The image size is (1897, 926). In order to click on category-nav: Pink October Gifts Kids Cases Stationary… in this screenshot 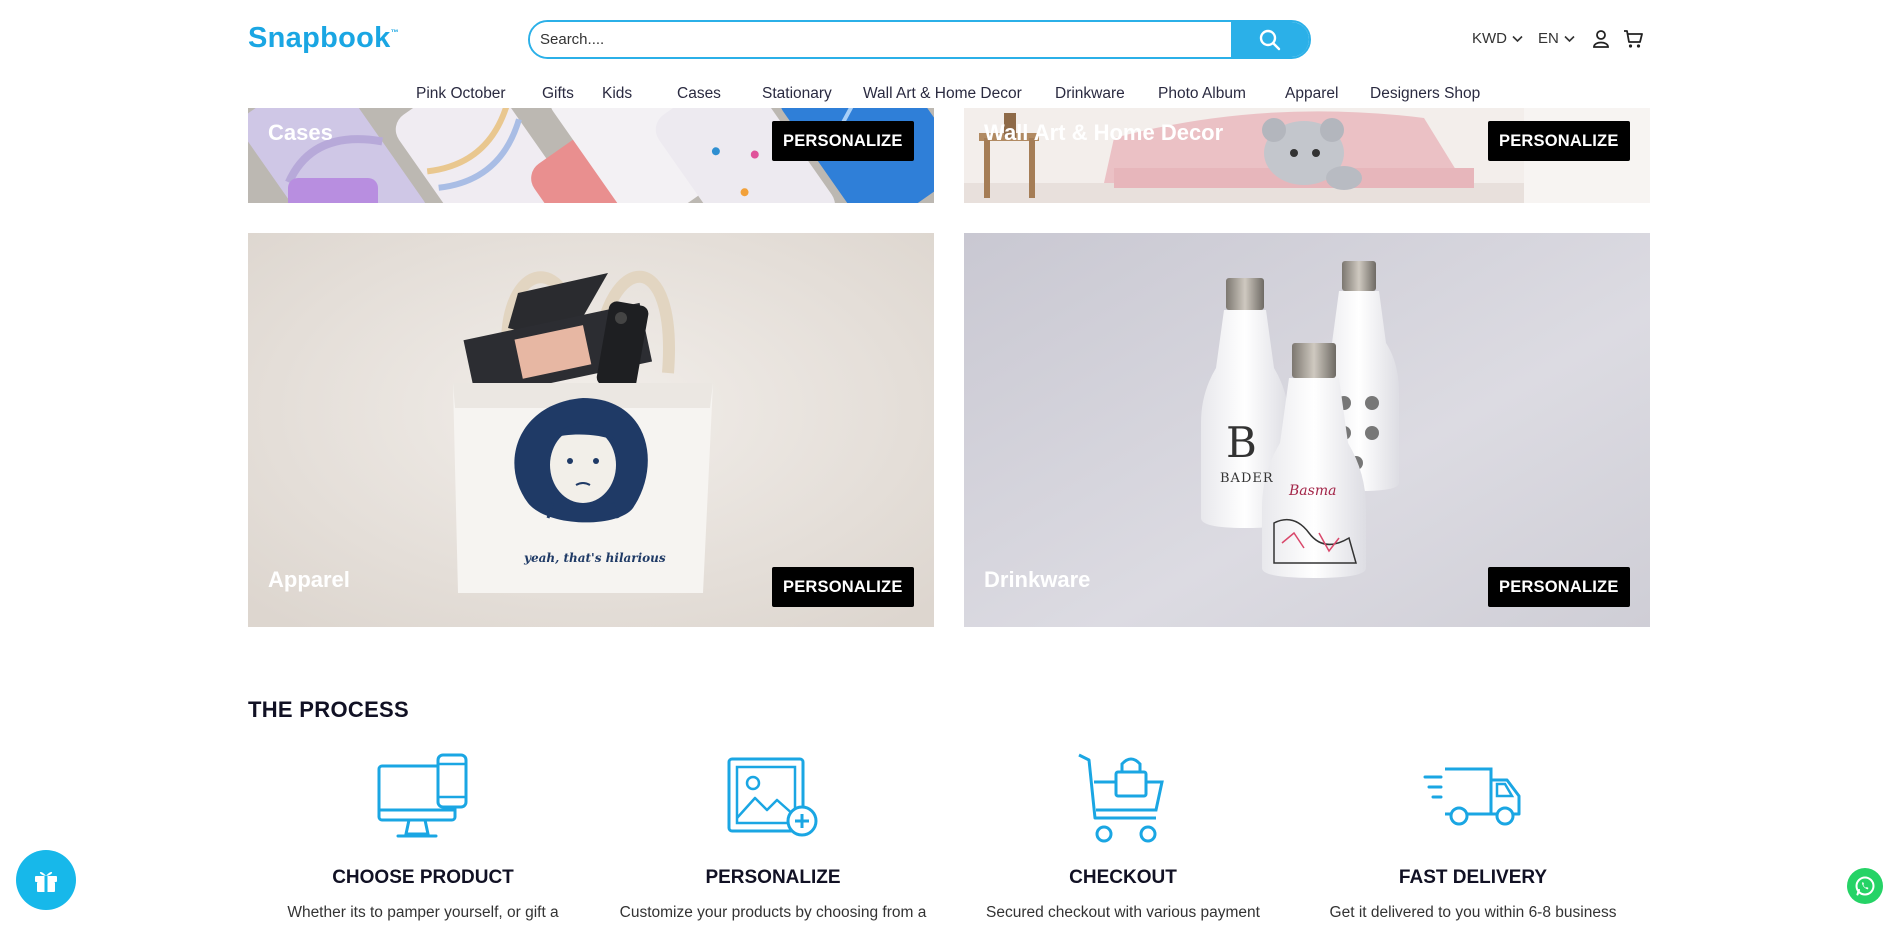, I will do `click(948, 96)`.